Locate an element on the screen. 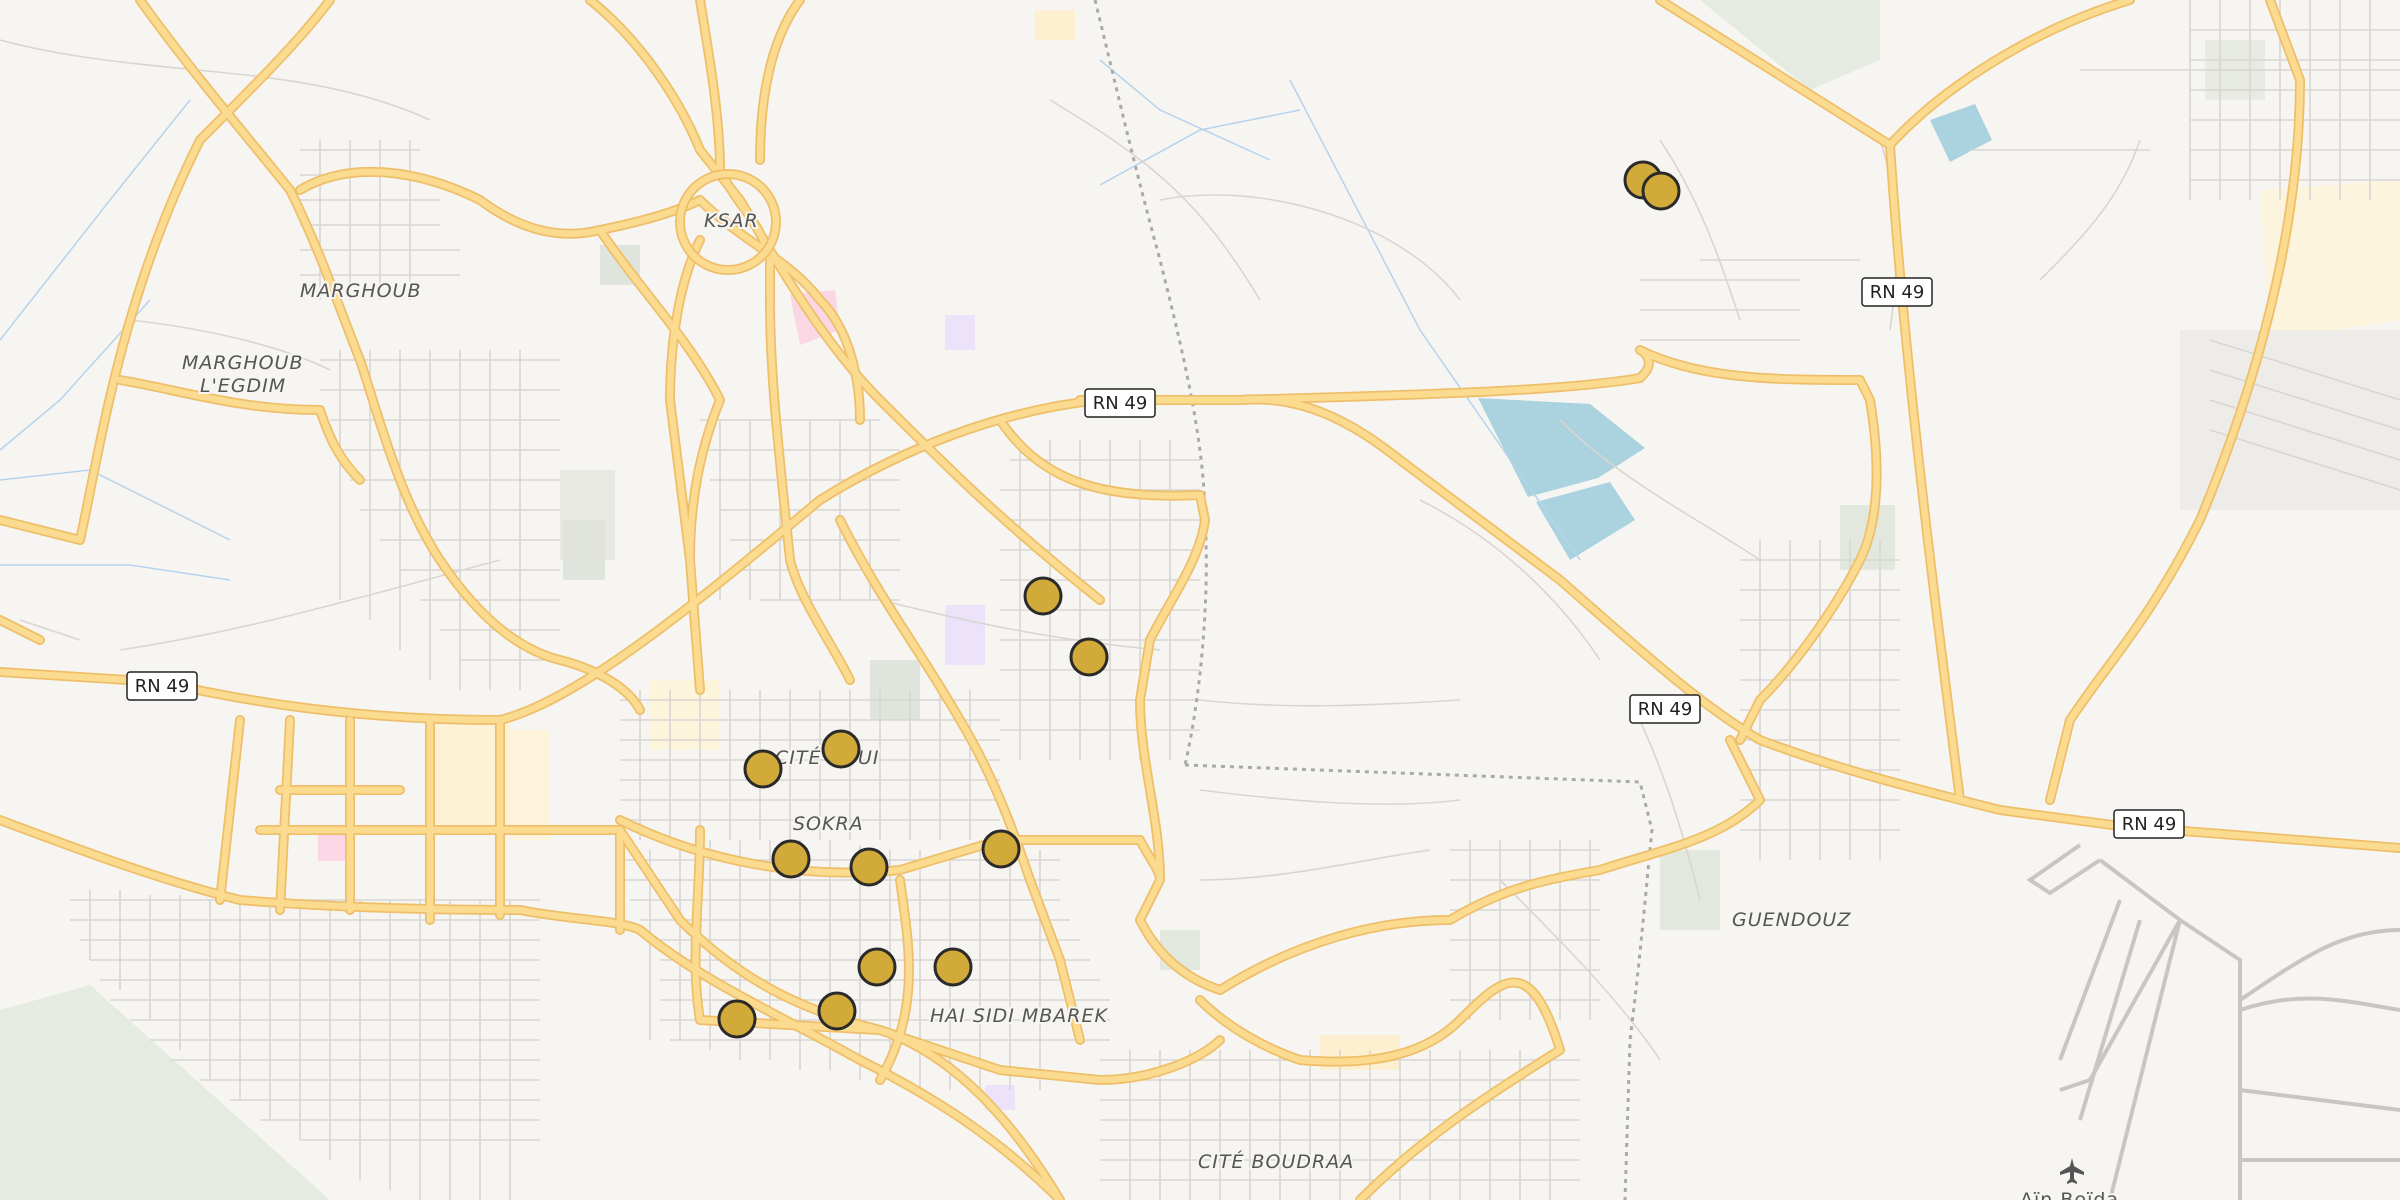 This screenshot has height=1200, width=2400. place-marghoub-legdim: L'EGDIM is located at coordinates (243, 386).